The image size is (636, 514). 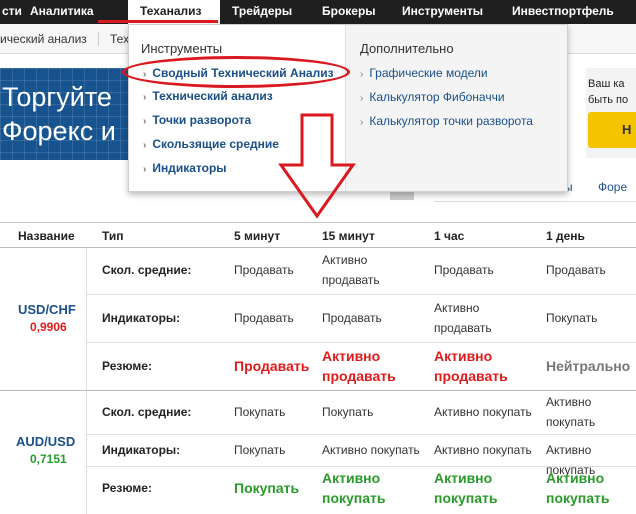 I want to click on audusd-ind-15m: Активно покупать, so click(x=371, y=450).